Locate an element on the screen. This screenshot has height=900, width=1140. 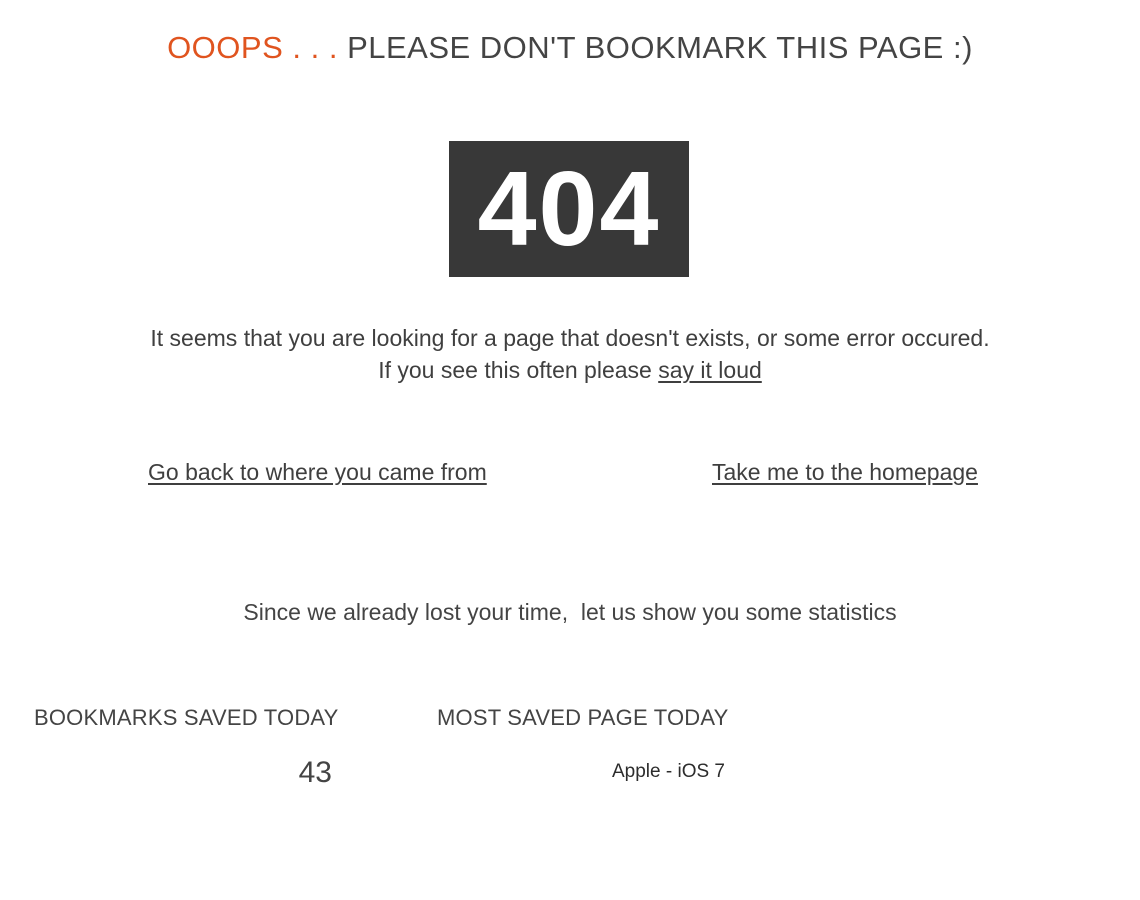
go-back-link: Go back to where you came from is located at coordinates (317, 472).